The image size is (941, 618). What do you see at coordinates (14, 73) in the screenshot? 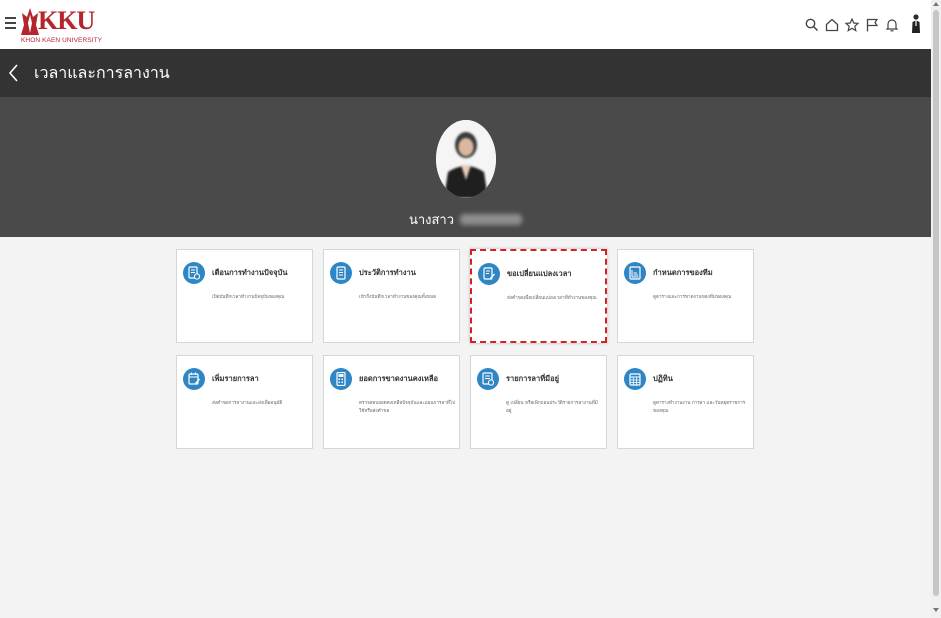
I see `back-chevron-icon` at bounding box center [14, 73].